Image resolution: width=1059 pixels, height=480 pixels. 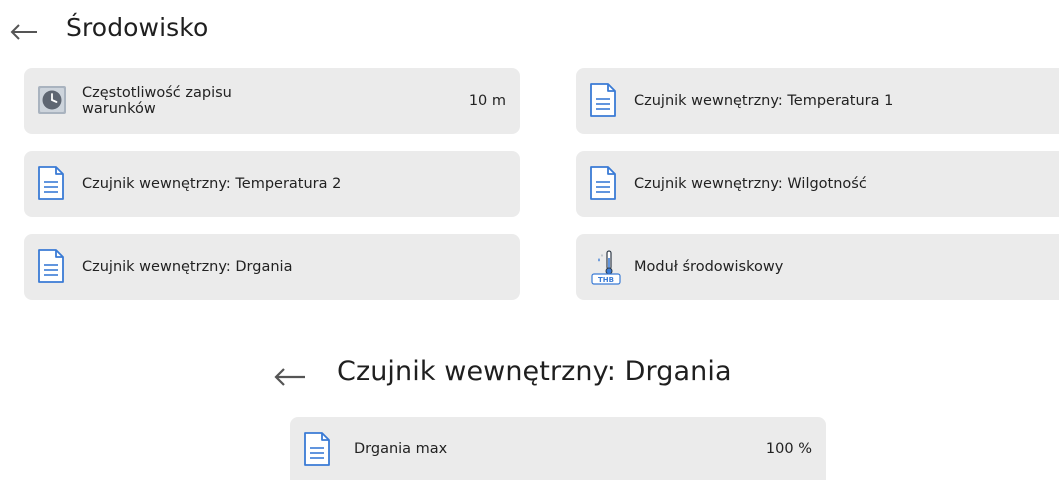 I want to click on tile-label: Drgania max, so click(x=401, y=448).